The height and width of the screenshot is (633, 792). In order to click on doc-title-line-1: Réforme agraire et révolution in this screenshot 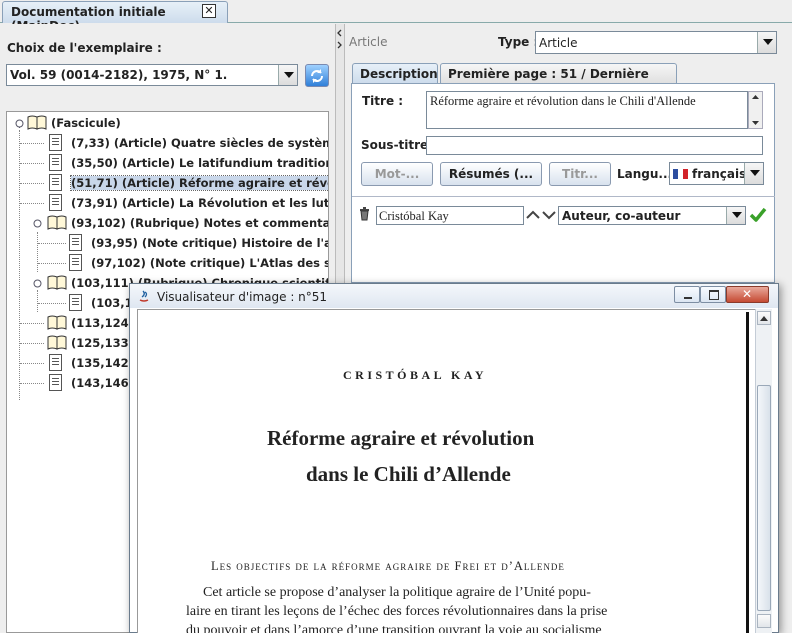, I will do `click(401, 438)`.